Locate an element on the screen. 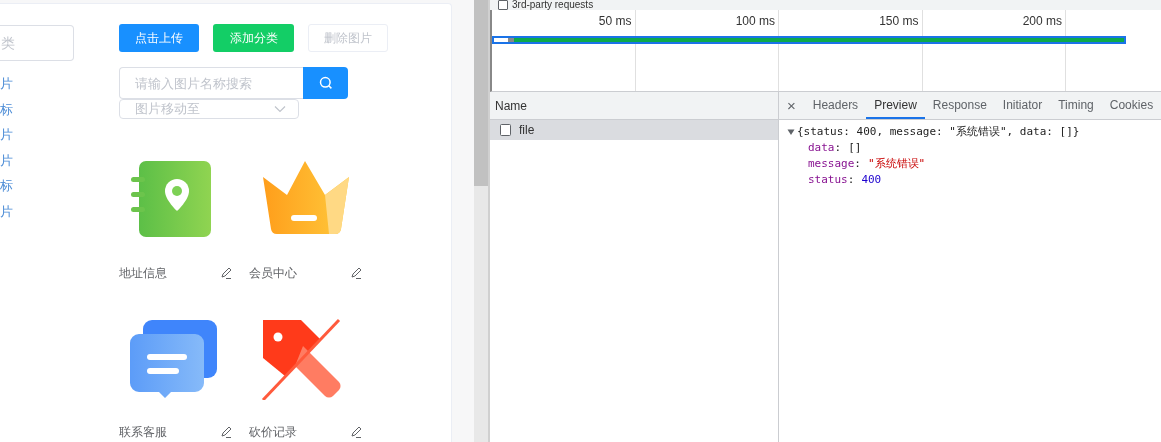 Image resolution: width=1161 pixels, height=442 pixels. image-name: 联系客服 is located at coordinates (143, 432).